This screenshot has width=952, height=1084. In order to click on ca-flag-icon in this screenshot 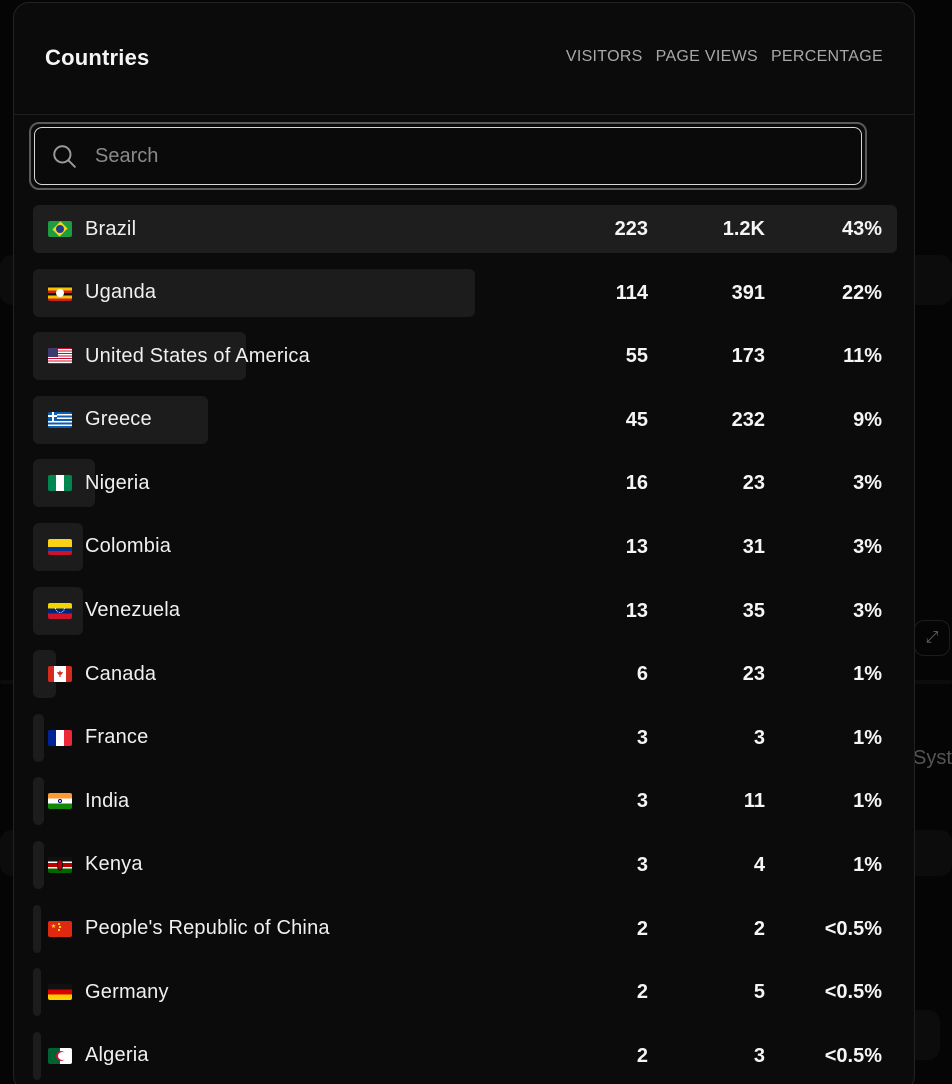, I will do `click(60, 674)`.